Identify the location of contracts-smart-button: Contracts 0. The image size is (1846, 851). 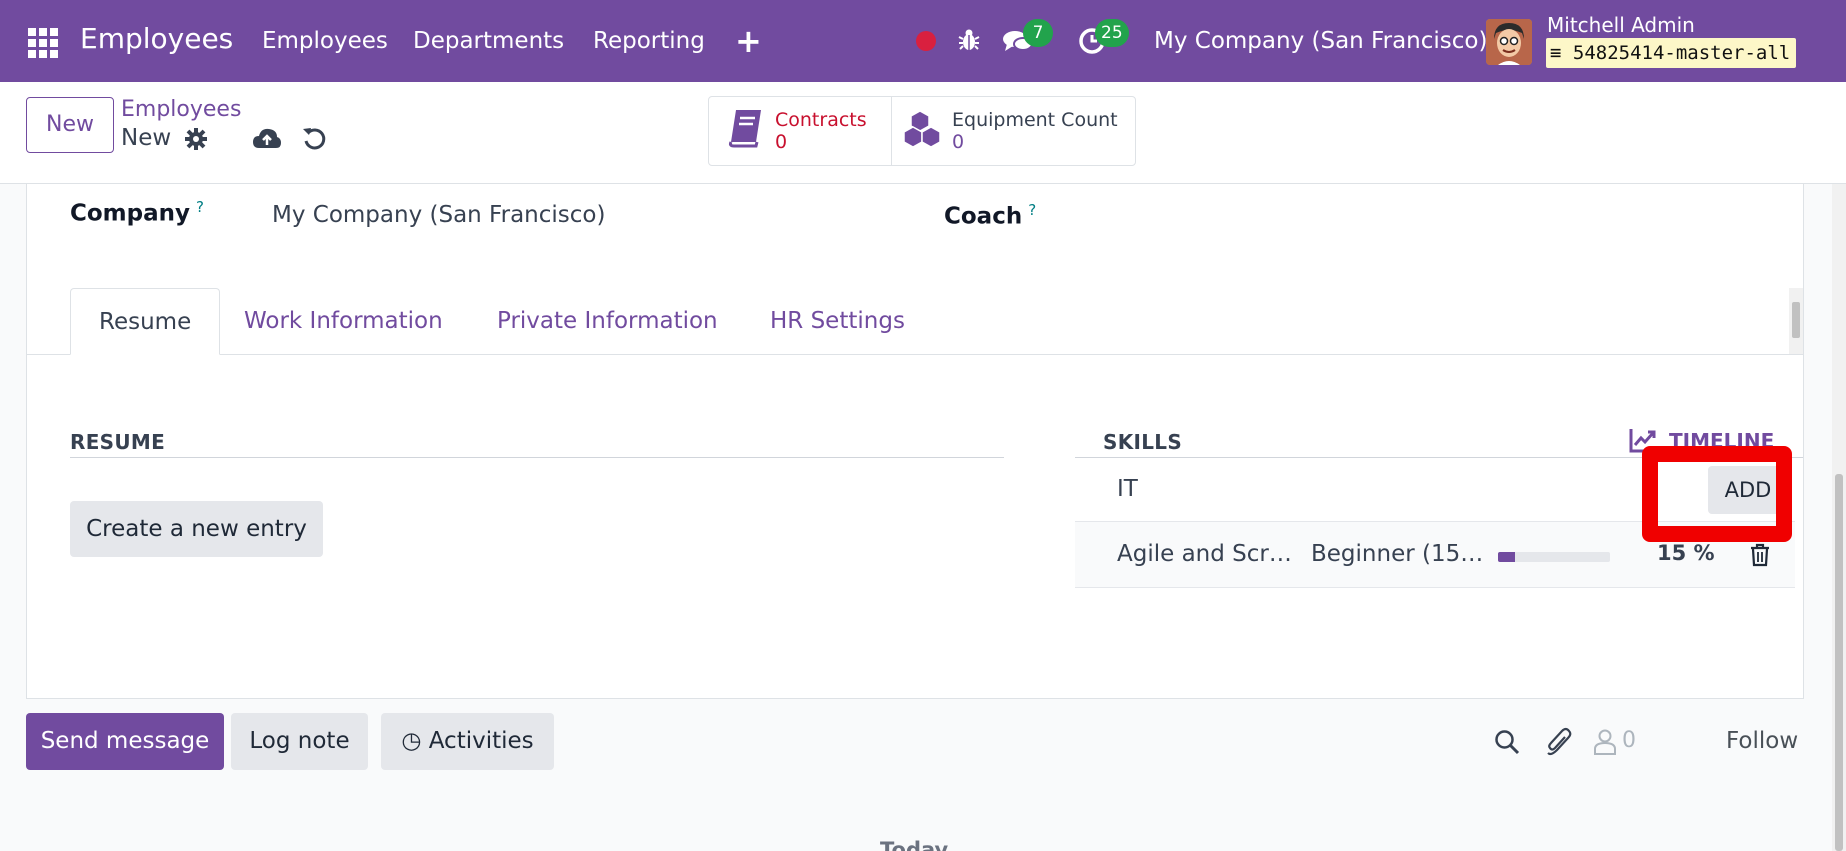
(800, 131).